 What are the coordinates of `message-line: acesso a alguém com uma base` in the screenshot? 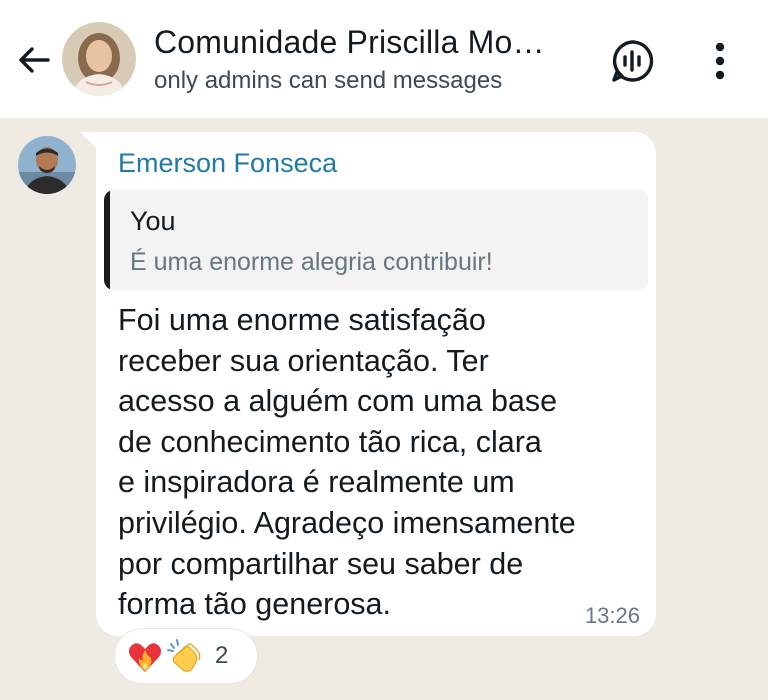 It's located at (338, 401).